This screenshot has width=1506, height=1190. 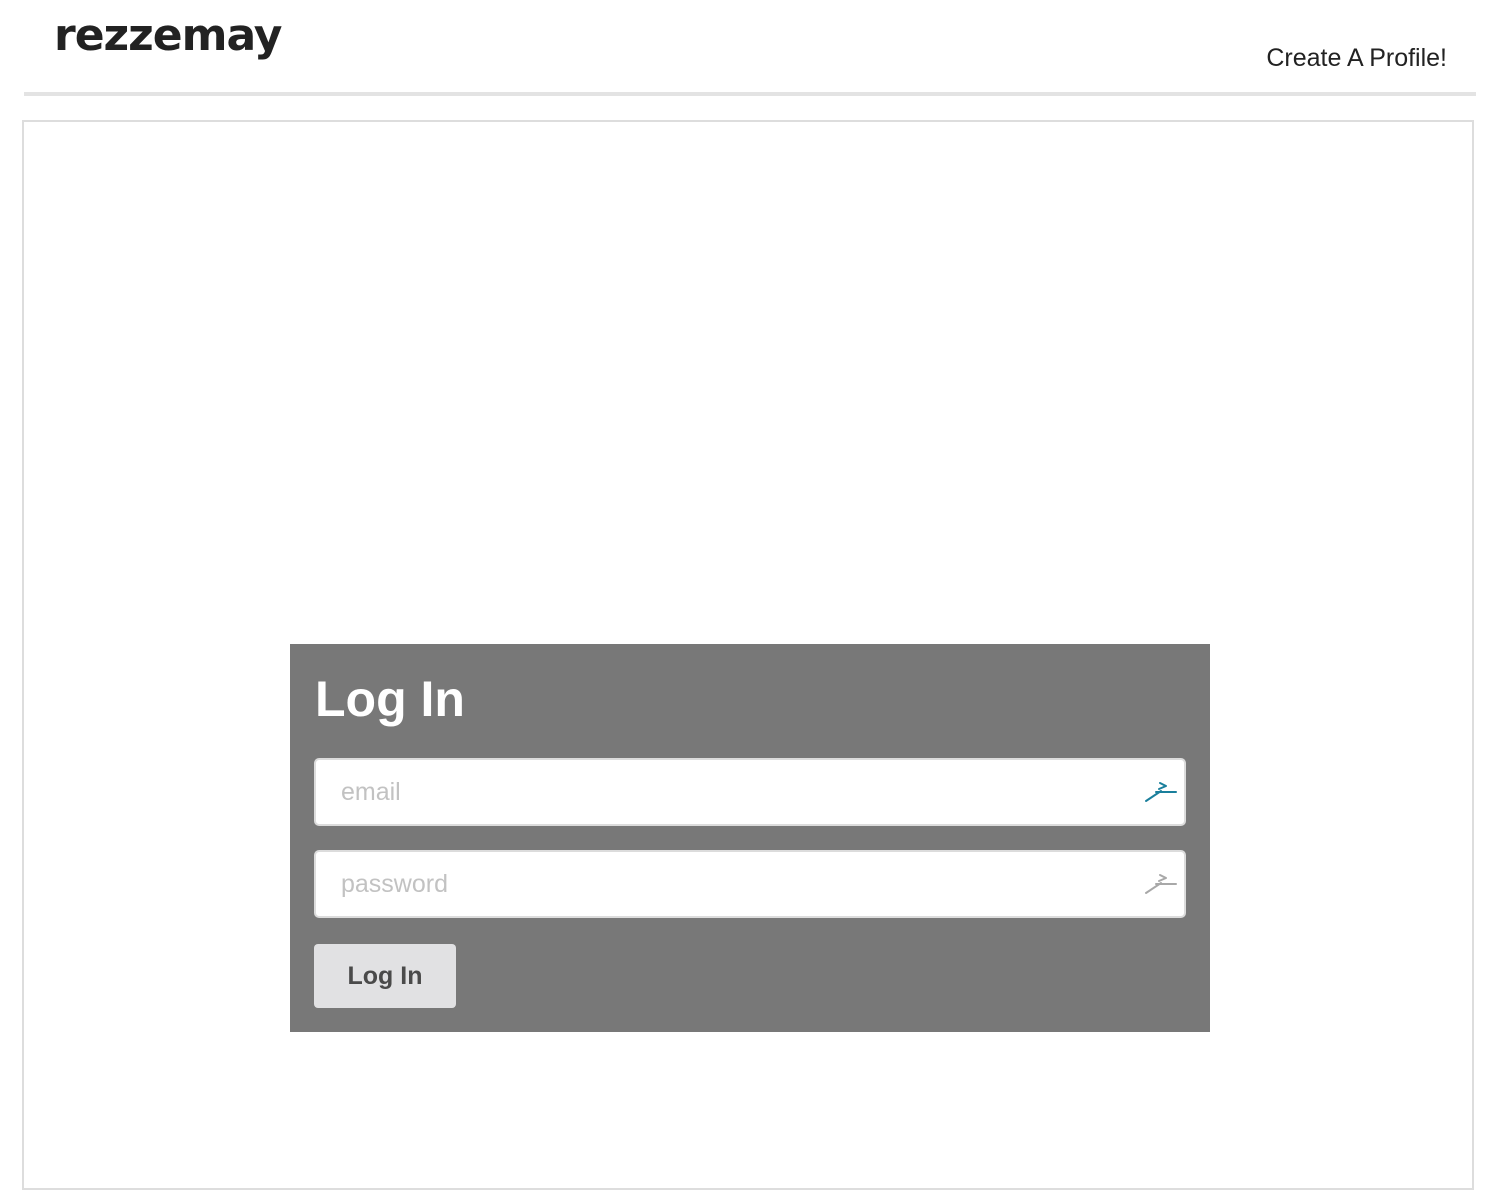 I want to click on email-field, so click(x=750, y=792).